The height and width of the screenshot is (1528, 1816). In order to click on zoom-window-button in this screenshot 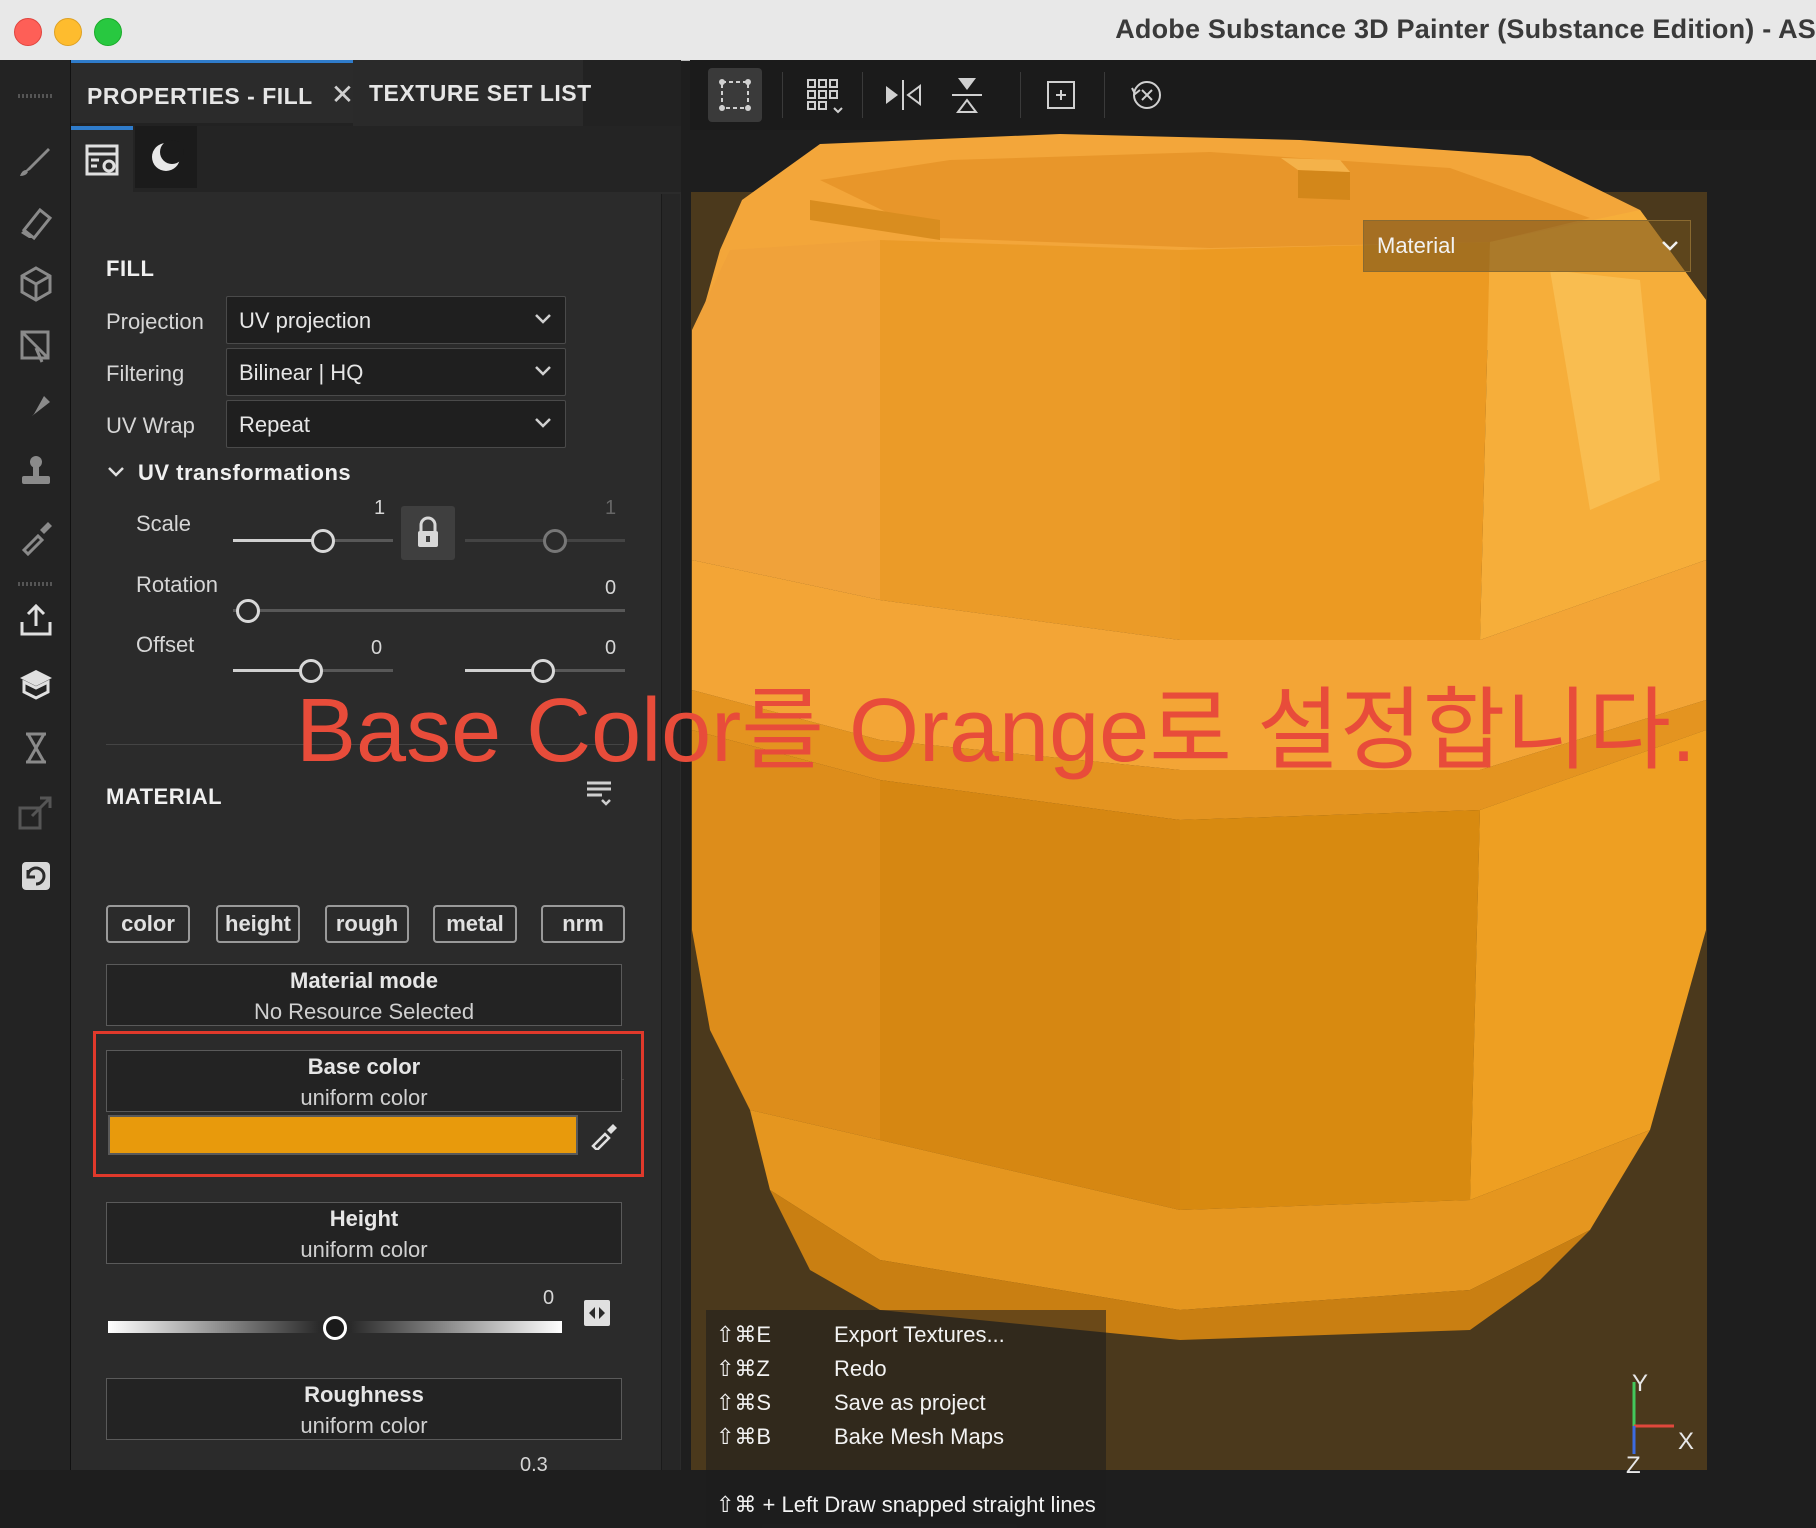, I will do `click(108, 32)`.